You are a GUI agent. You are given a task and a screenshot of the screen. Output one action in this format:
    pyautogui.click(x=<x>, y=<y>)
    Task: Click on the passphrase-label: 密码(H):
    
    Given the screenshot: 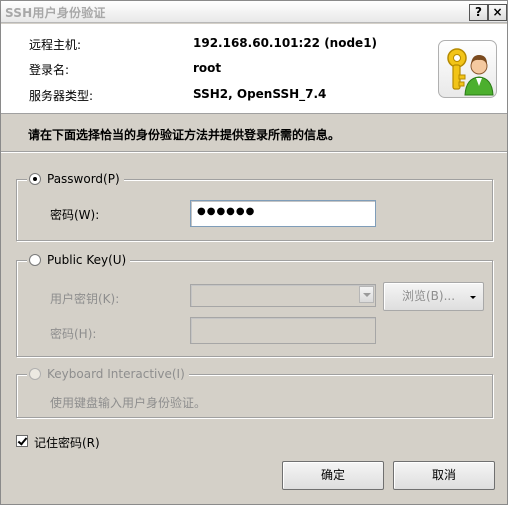 What is the action you would take?
    pyautogui.click(x=73, y=334)
    